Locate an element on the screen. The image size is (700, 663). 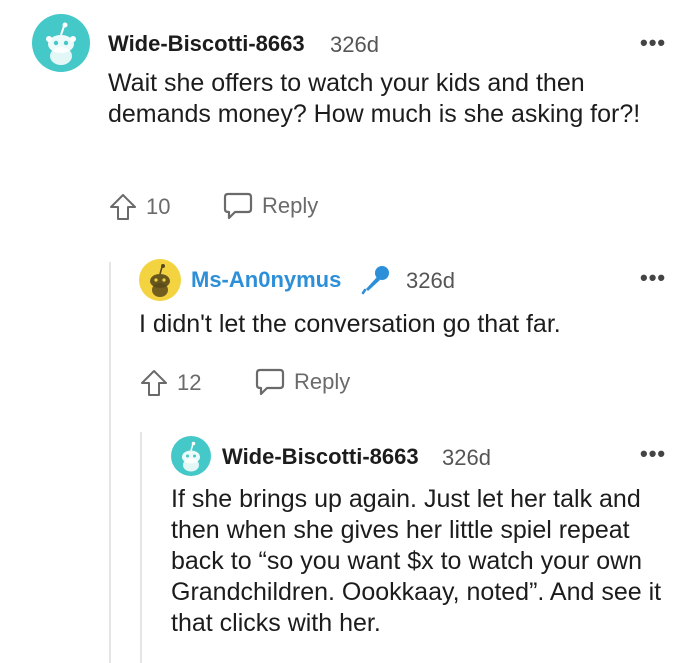
avatar is located at coordinates (191, 456).